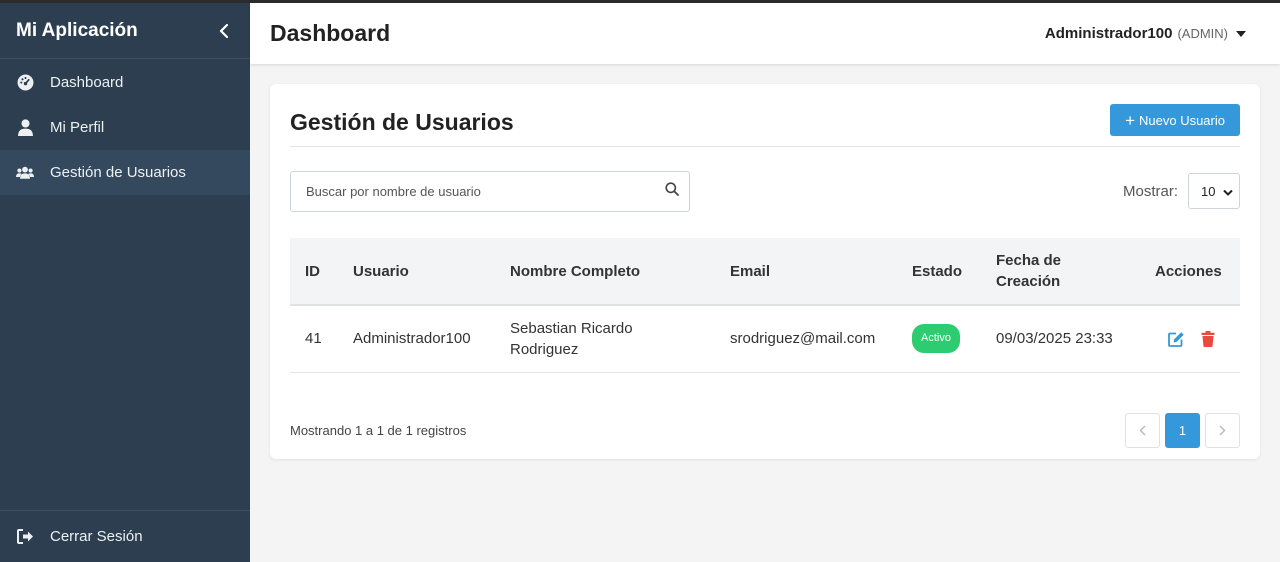  I want to click on column-header-nombre: Nombre Completo, so click(575, 271).